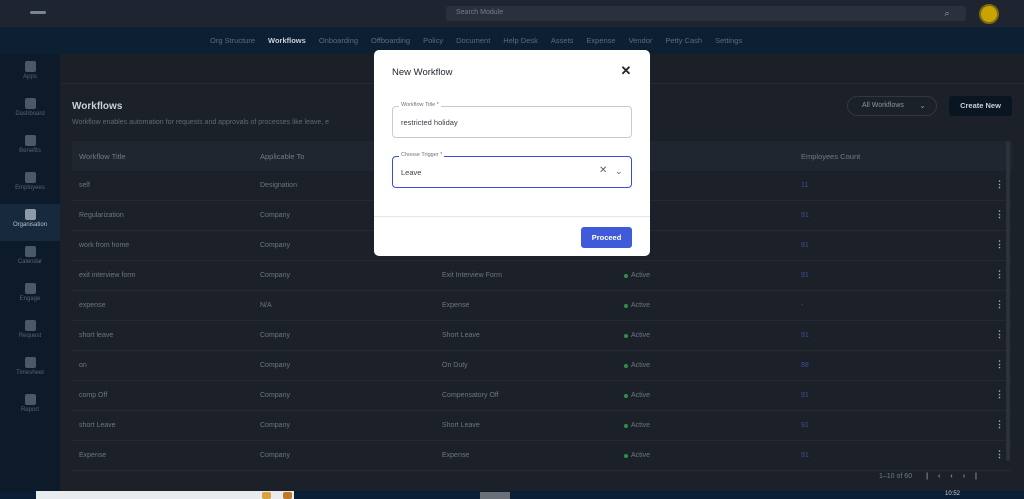  I want to click on nav-document: Document, so click(473, 40).